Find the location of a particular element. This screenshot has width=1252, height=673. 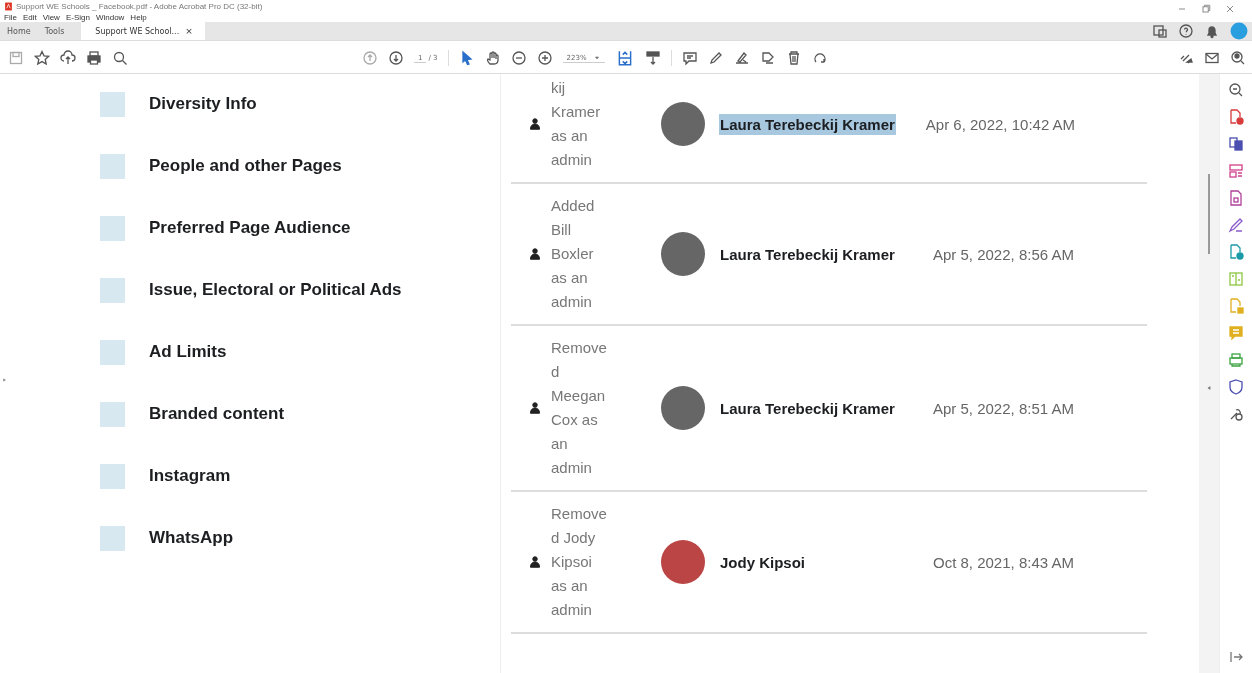

settings-item: Diversity Info is located at coordinates (203, 104).